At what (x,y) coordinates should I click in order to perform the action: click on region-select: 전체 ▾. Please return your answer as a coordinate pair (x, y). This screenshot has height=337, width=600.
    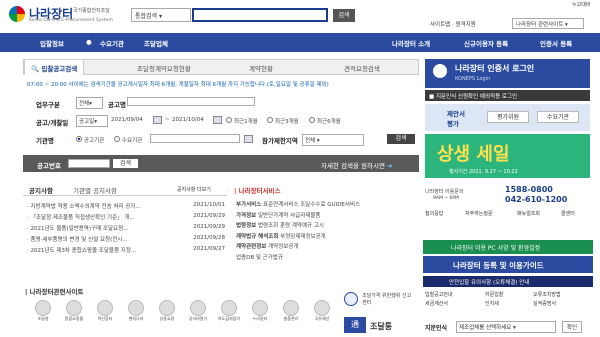
    Looking at the image, I should click on (333, 140).